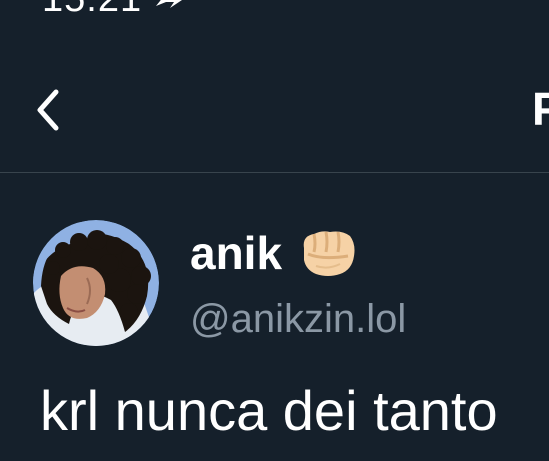 Image resolution: width=549 pixels, height=461 pixels. I want to click on tweet-text: krl nunca dei tanto, so click(269, 410).